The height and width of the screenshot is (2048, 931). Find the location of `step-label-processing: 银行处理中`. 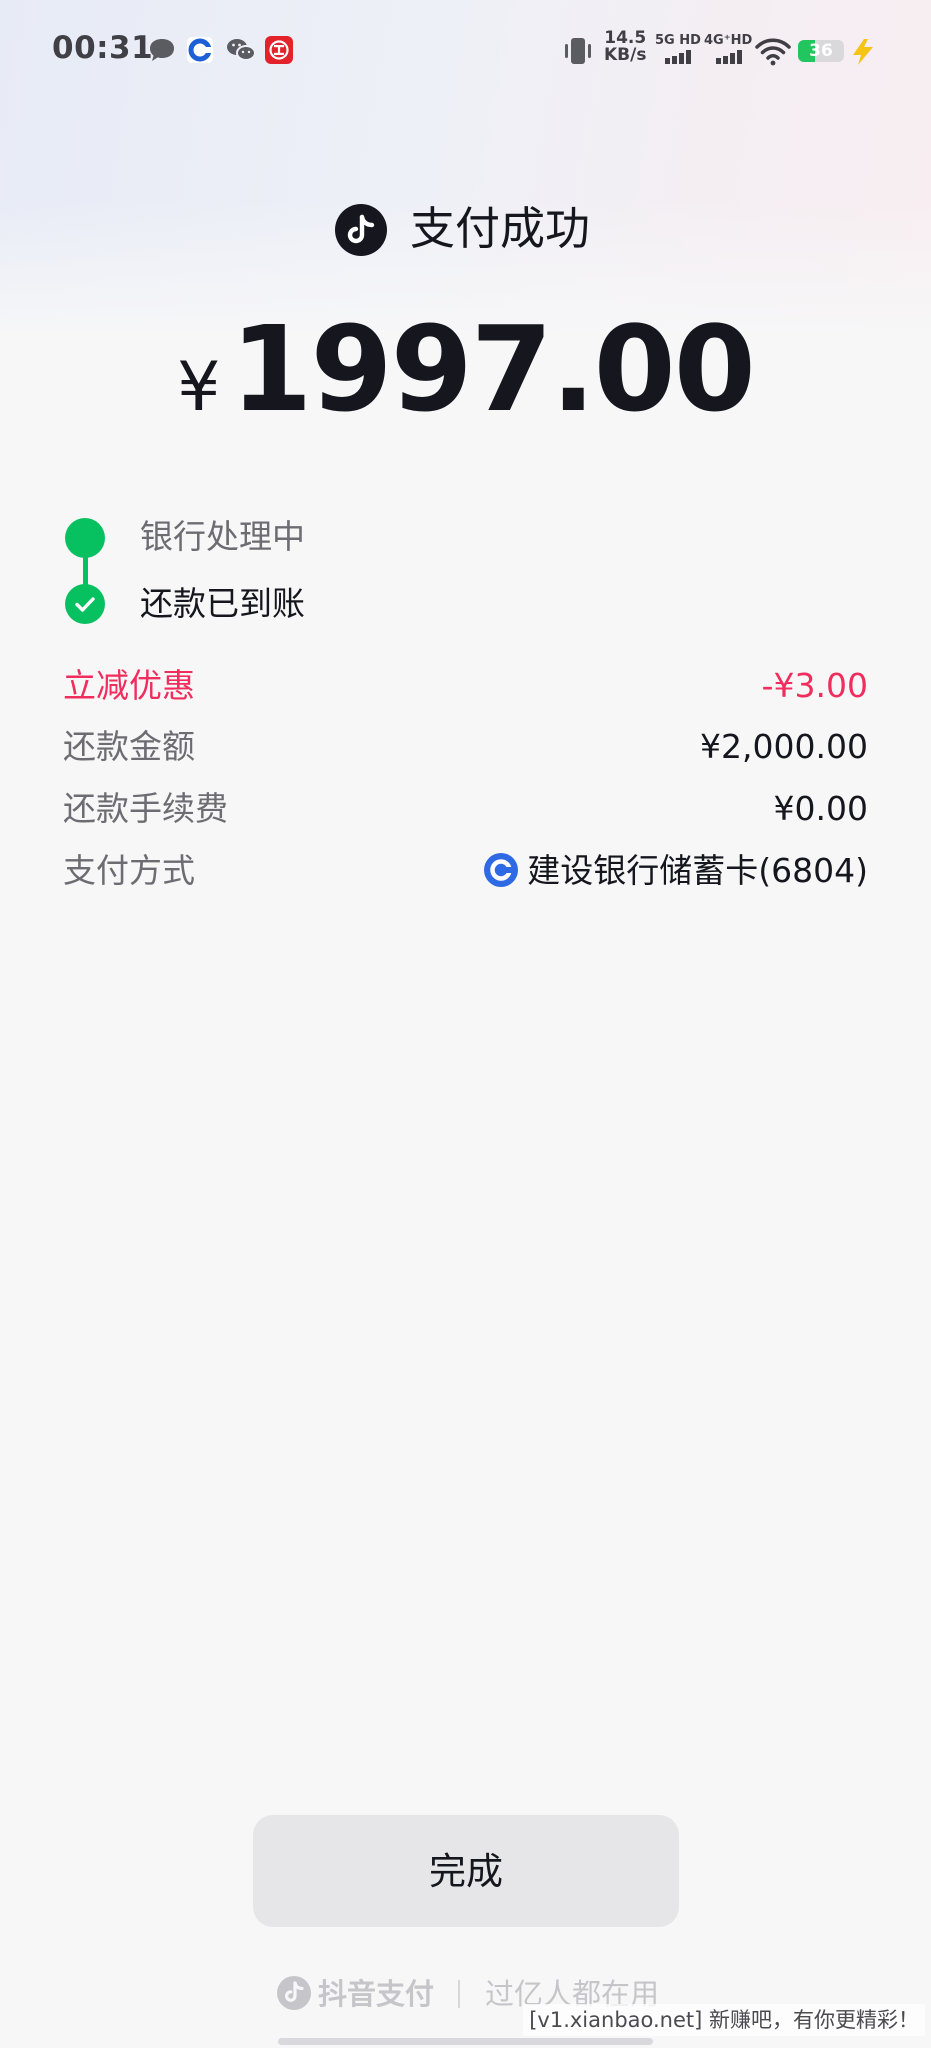

step-label-processing: 银行处理中 is located at coordinates (222, 536).